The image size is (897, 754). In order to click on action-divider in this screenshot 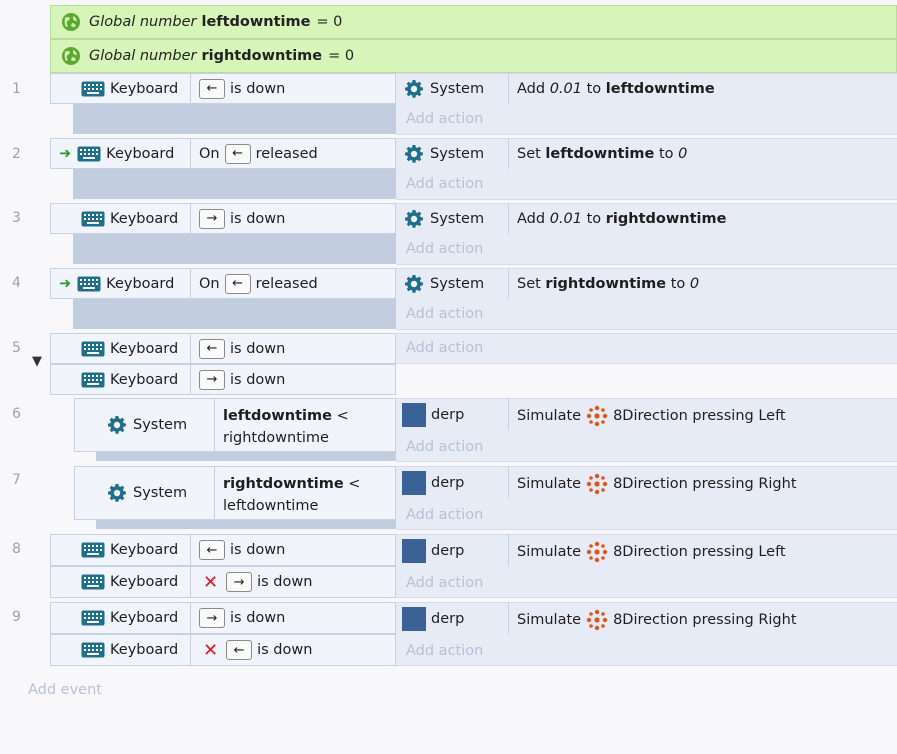, I will do `click(508, 283)`.